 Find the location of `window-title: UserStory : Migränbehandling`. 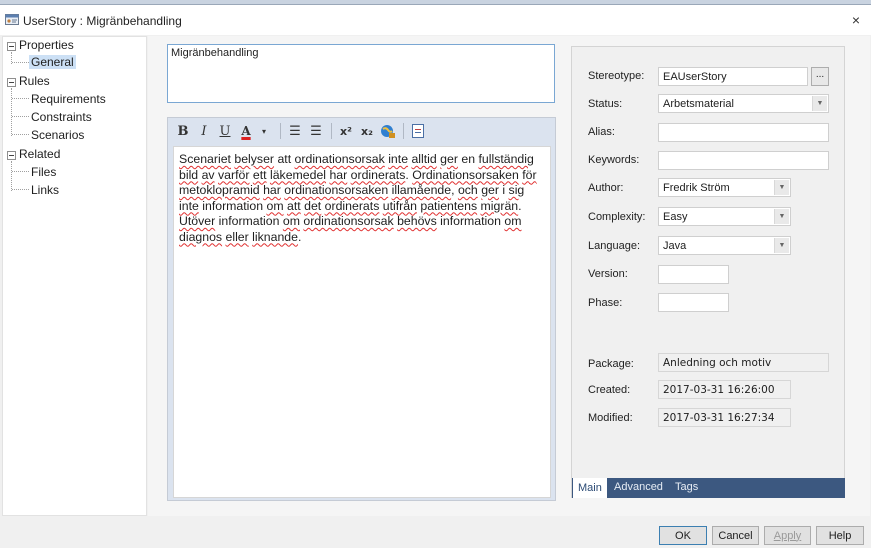

window-title: UserStory : Migränbehandling is located at coordinates (102, 21).